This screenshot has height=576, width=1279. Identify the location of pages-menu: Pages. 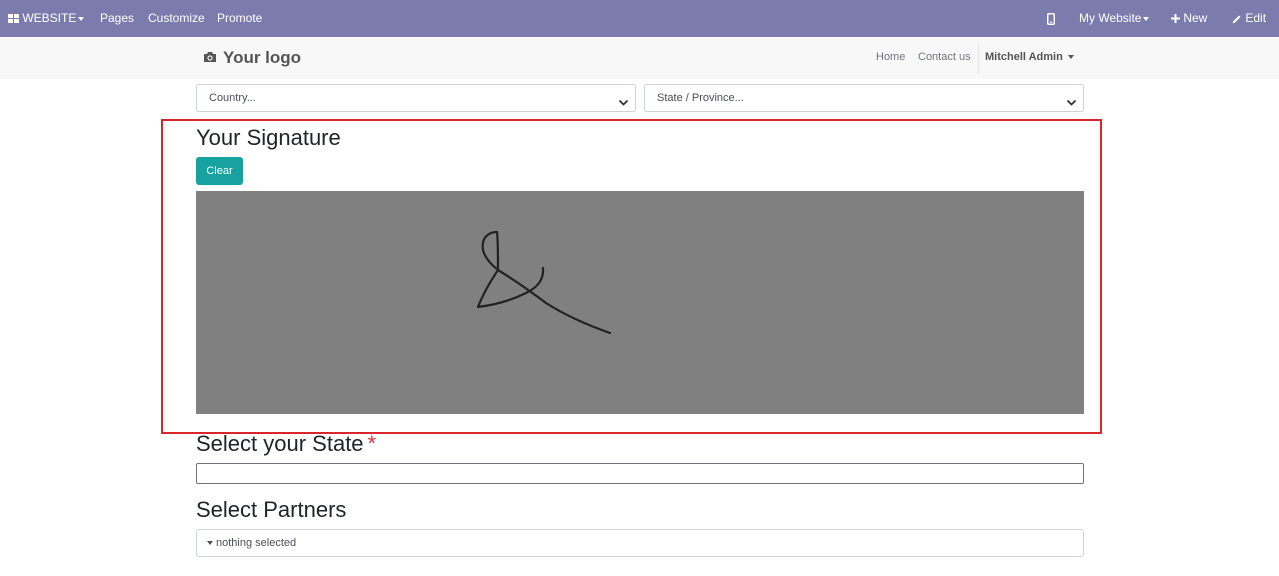
(117, 18).